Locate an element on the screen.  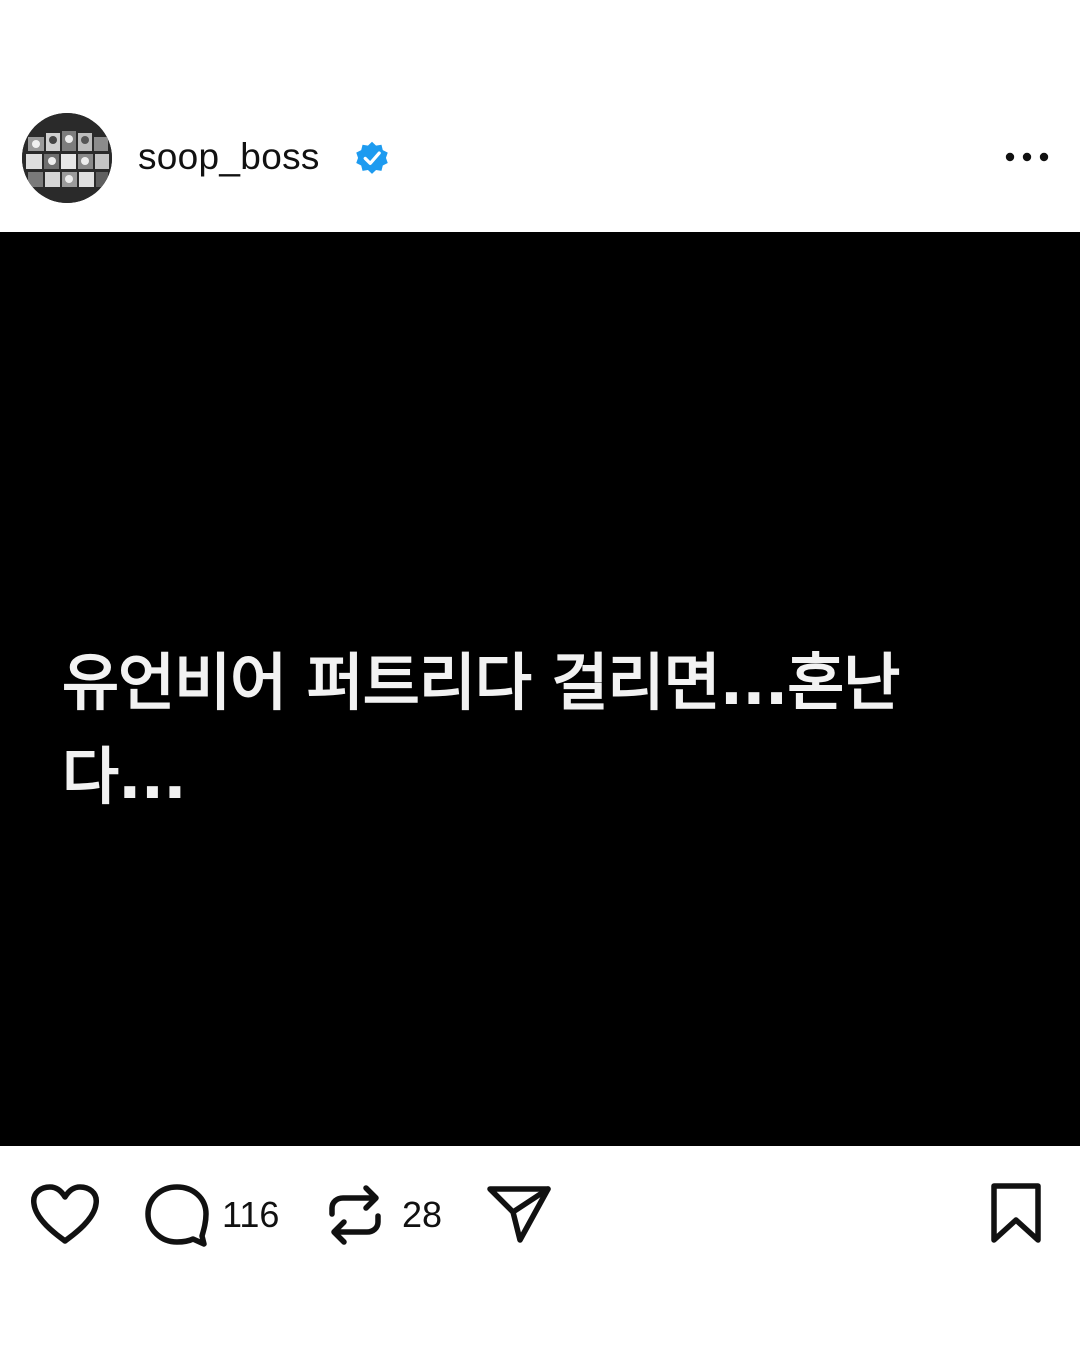
heart-icon is located at coordinates (65, 1215).